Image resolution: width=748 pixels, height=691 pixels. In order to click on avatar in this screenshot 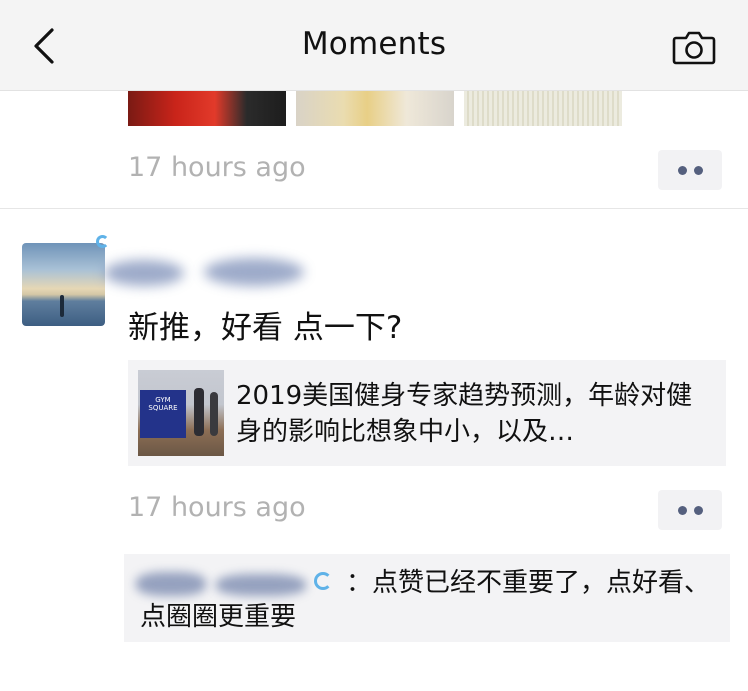, I will do `click(63, 284)`.